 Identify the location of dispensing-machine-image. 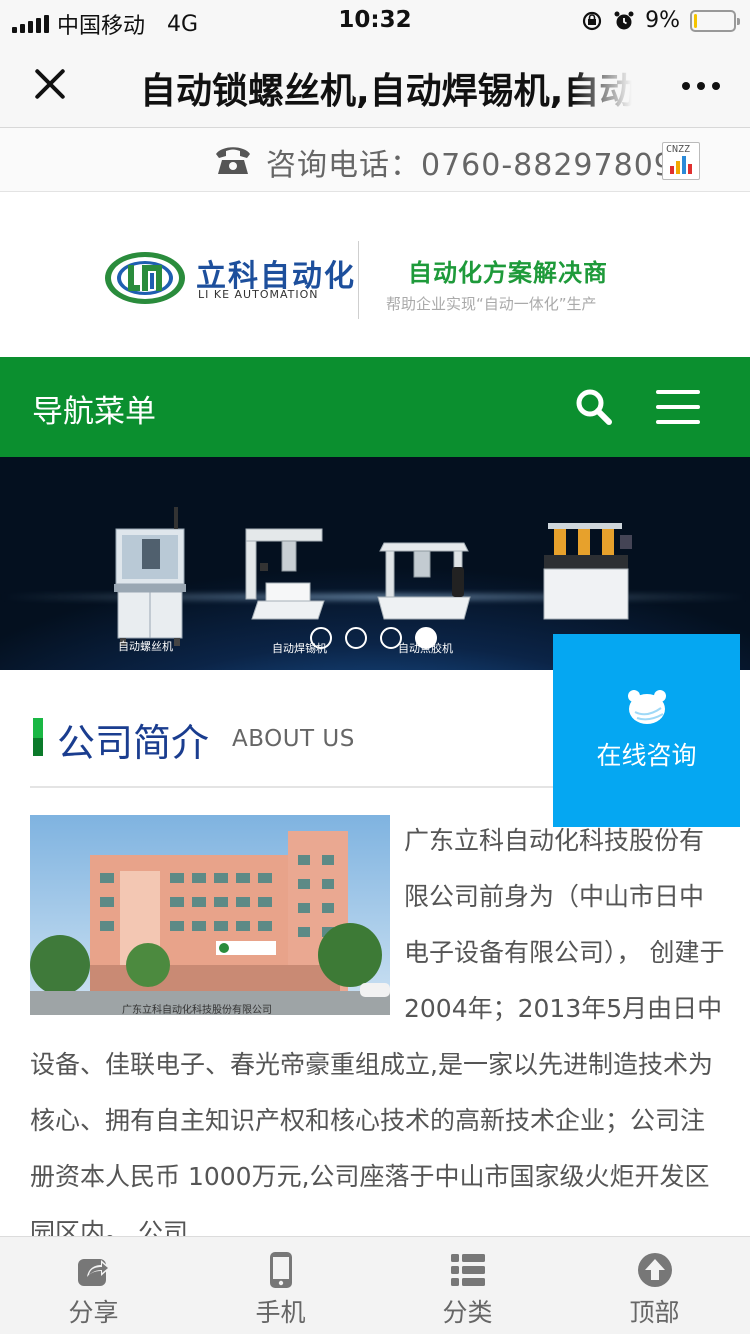
(424, 581).